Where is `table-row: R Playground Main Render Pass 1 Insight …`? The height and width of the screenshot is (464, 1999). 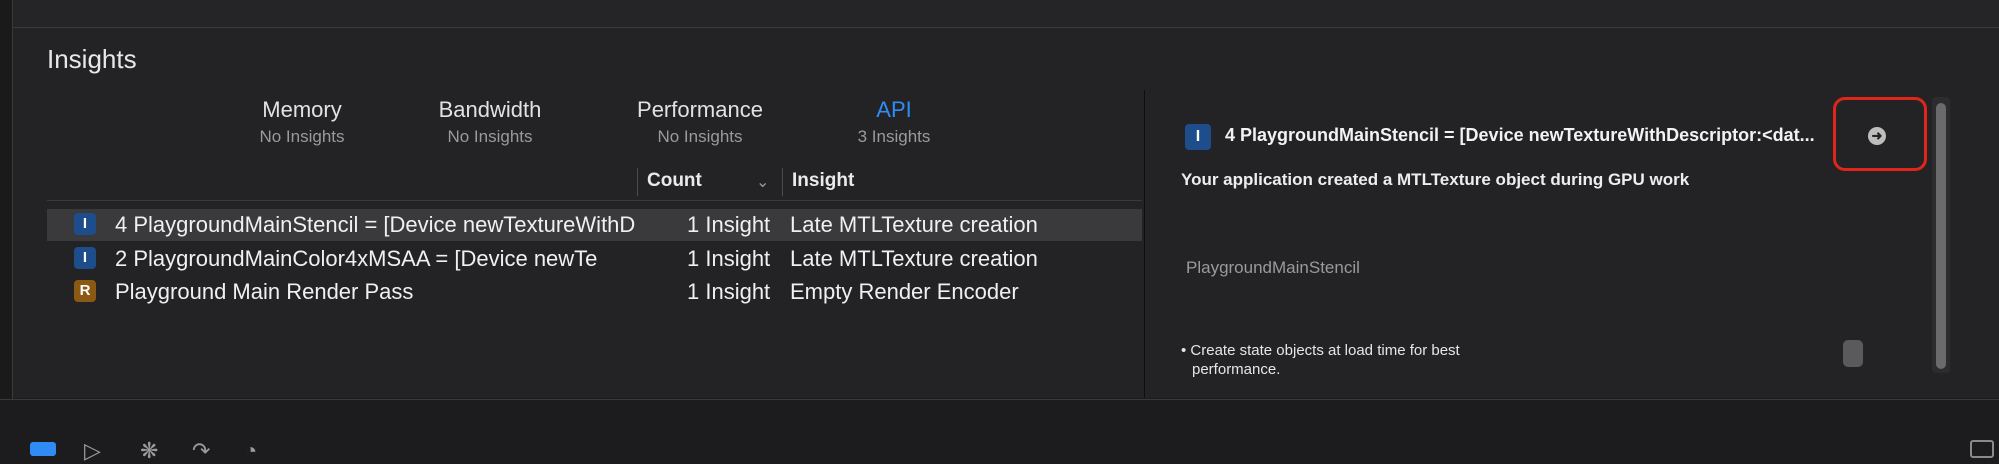
table-row: R Playground Main Render Pass 1 Insight … is located at coordinates (594, 292).